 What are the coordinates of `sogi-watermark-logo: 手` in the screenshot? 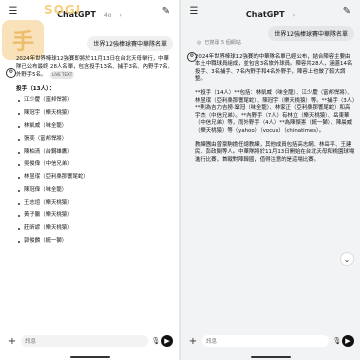 It's located at (23, 40).